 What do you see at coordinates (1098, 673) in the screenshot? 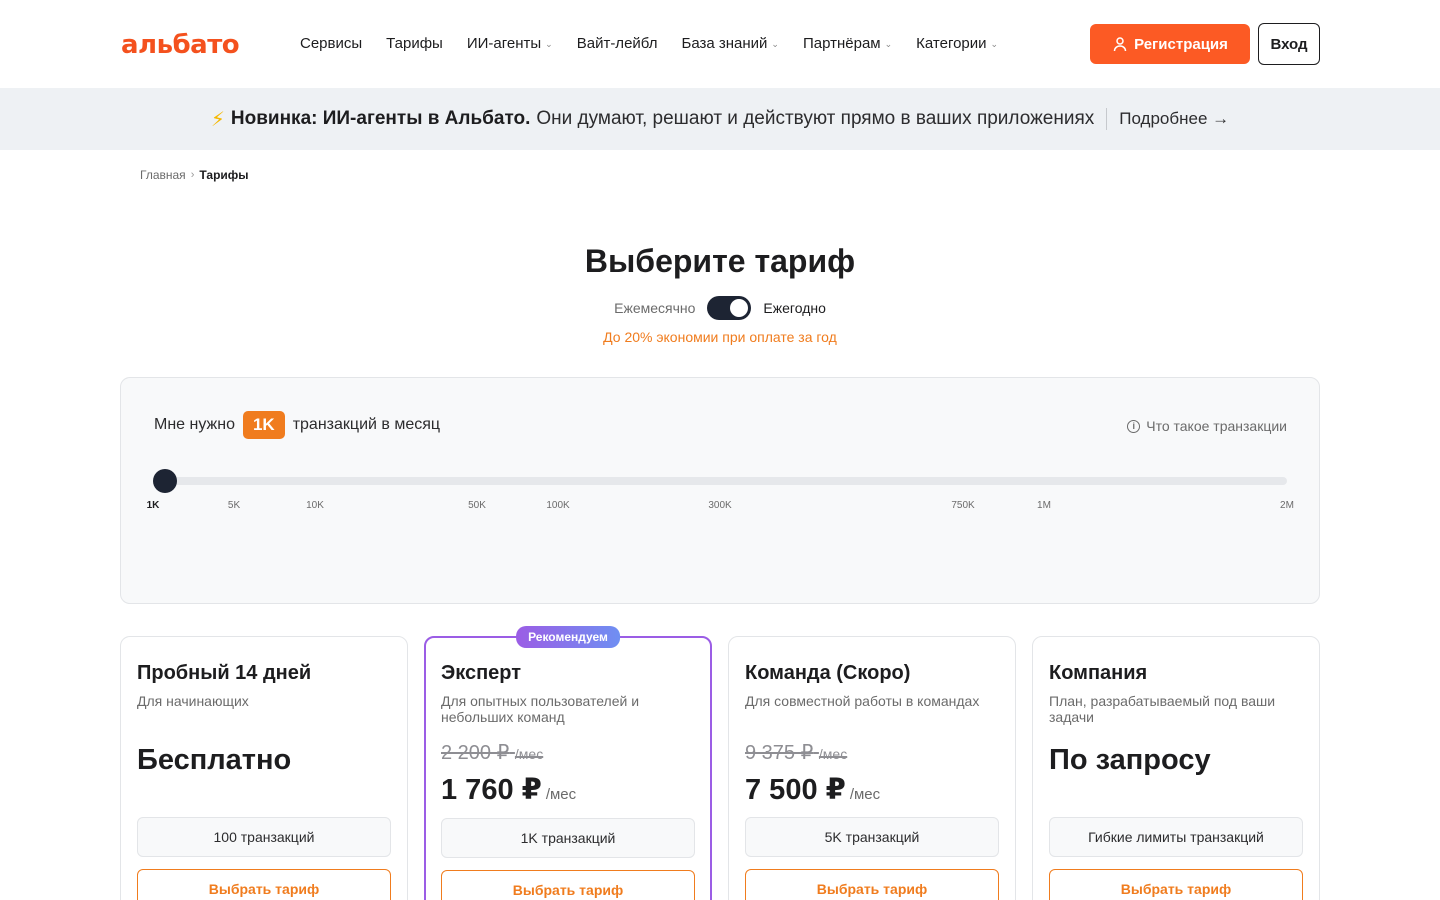
I see `plan-name: Компания` at bounding box center [1098, 673].